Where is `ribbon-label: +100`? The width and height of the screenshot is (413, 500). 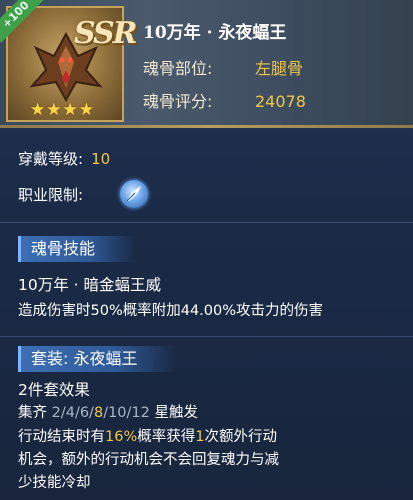 ribbon-label: +100 is located at coordinates (22, 21).